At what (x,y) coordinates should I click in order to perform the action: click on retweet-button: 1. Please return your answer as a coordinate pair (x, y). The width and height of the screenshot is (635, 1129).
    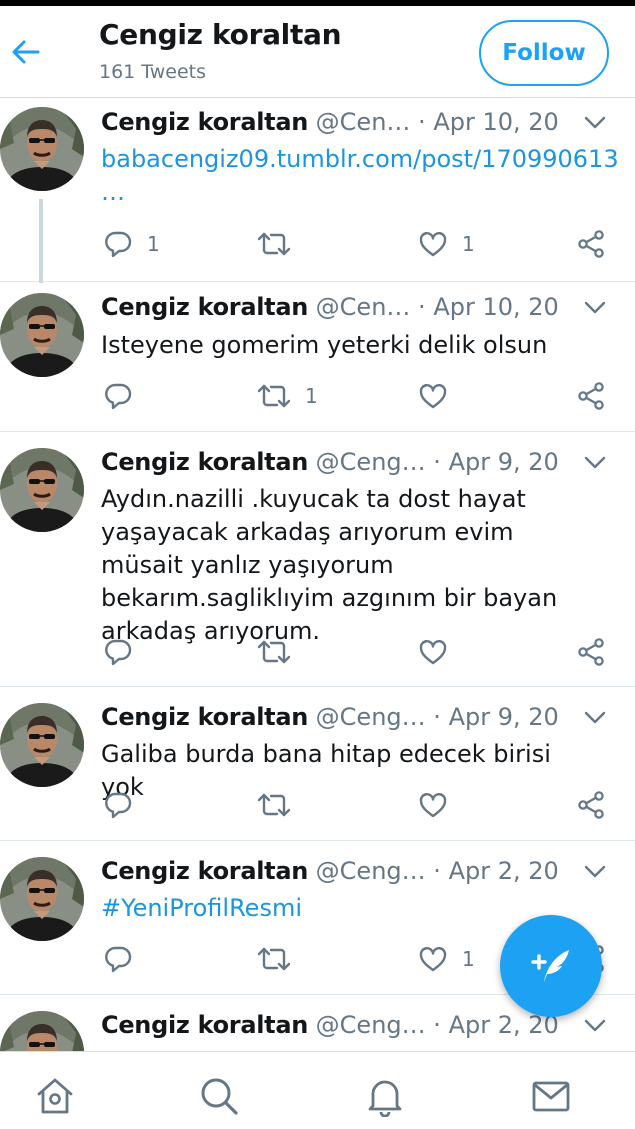
    Looking at the image, I should click on (287, 396).